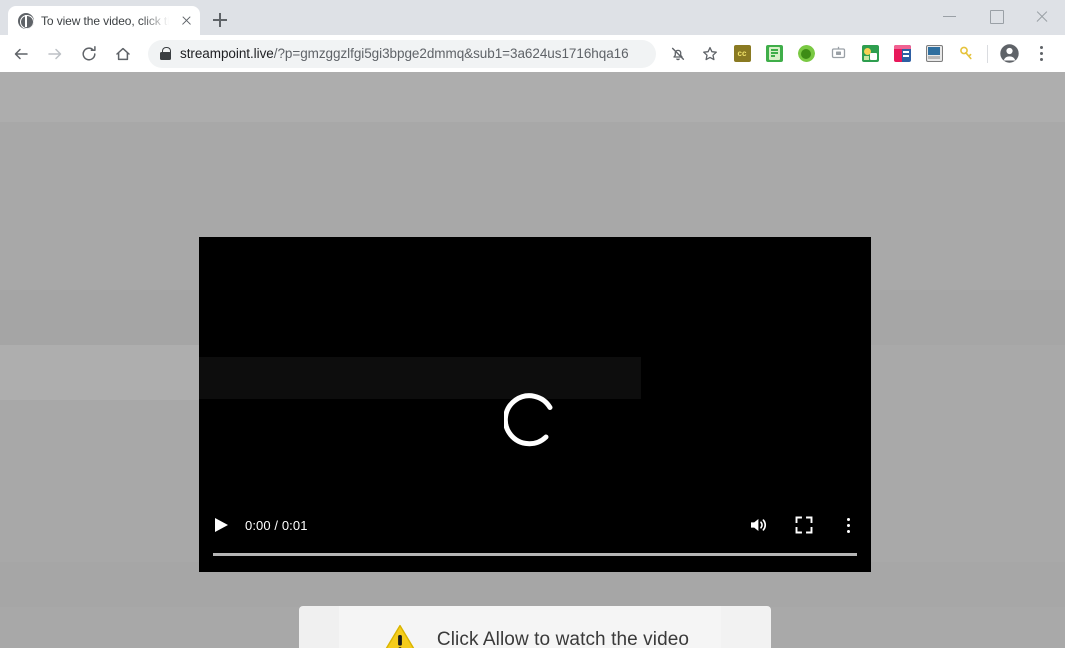  I want to click on forward-button, so click(55, 54).